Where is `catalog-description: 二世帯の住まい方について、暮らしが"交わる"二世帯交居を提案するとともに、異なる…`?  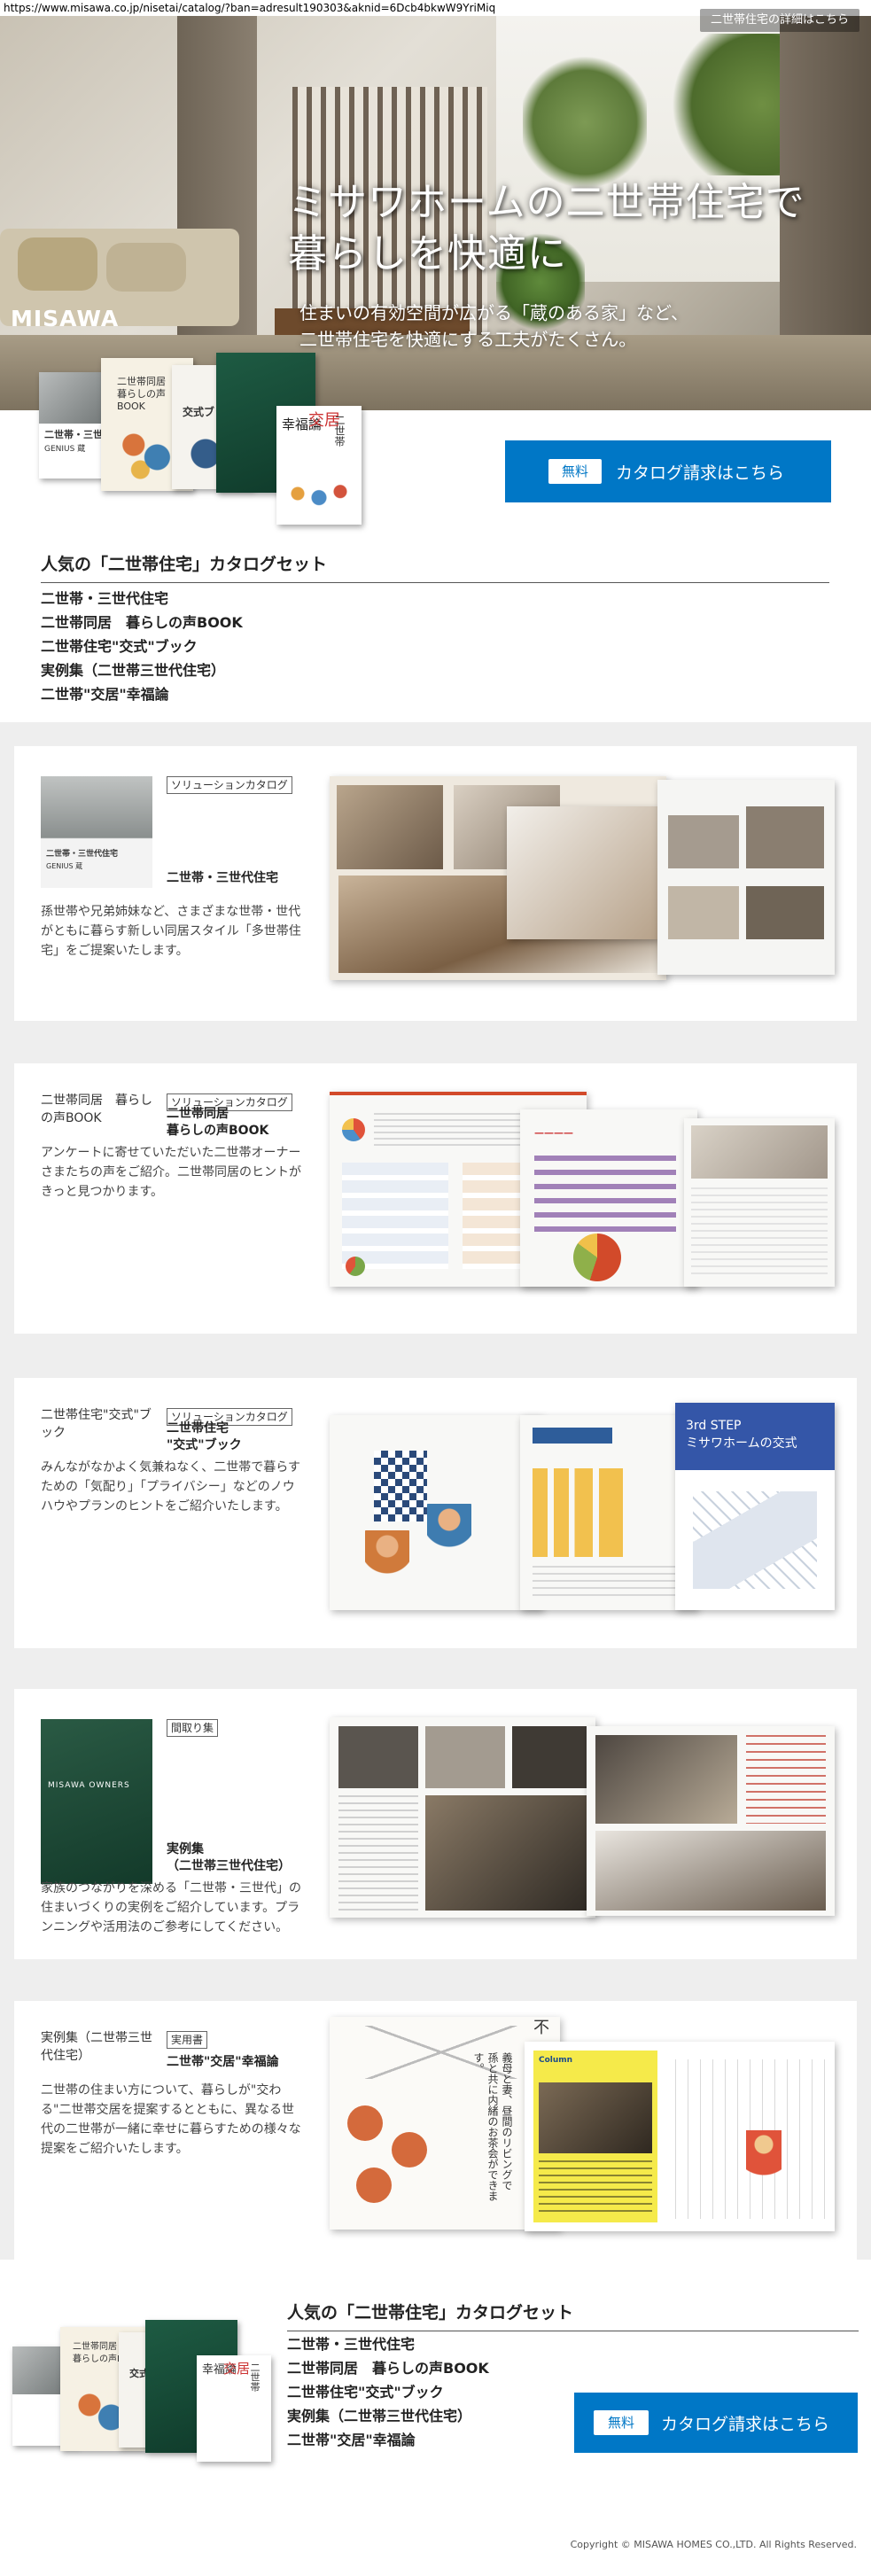
catalog-description: 二世帯の住まい方について、暮らしが"交わる"二世帯交居を提案するとともに、異なる… is located at coordinates (171, 2119).